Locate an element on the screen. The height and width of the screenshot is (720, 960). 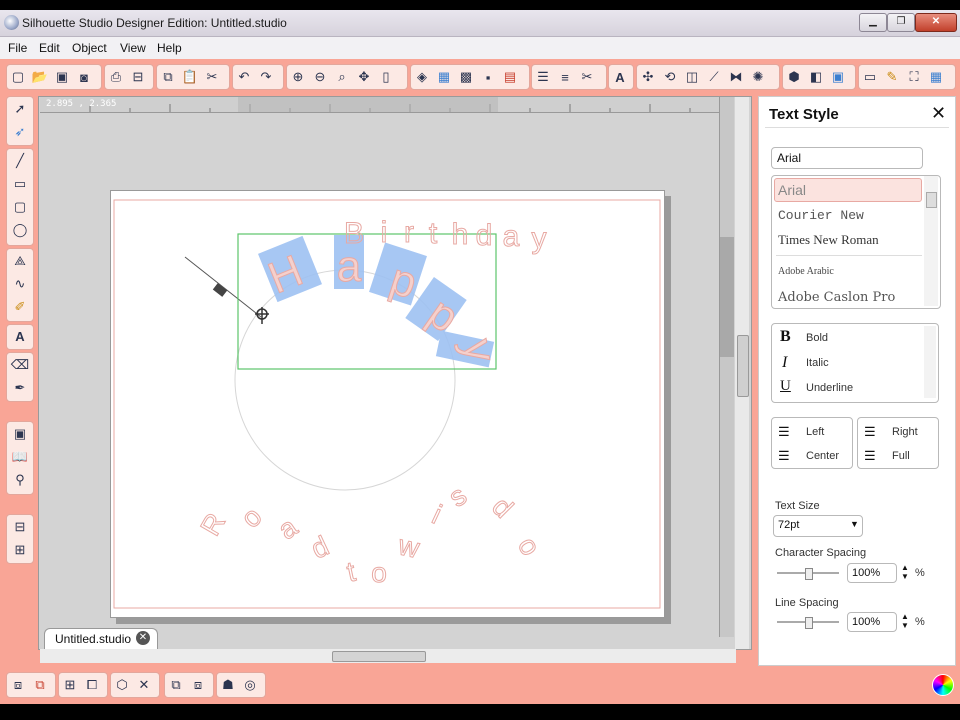
font-item-arial: Arial is located at coordinates (792, 190).